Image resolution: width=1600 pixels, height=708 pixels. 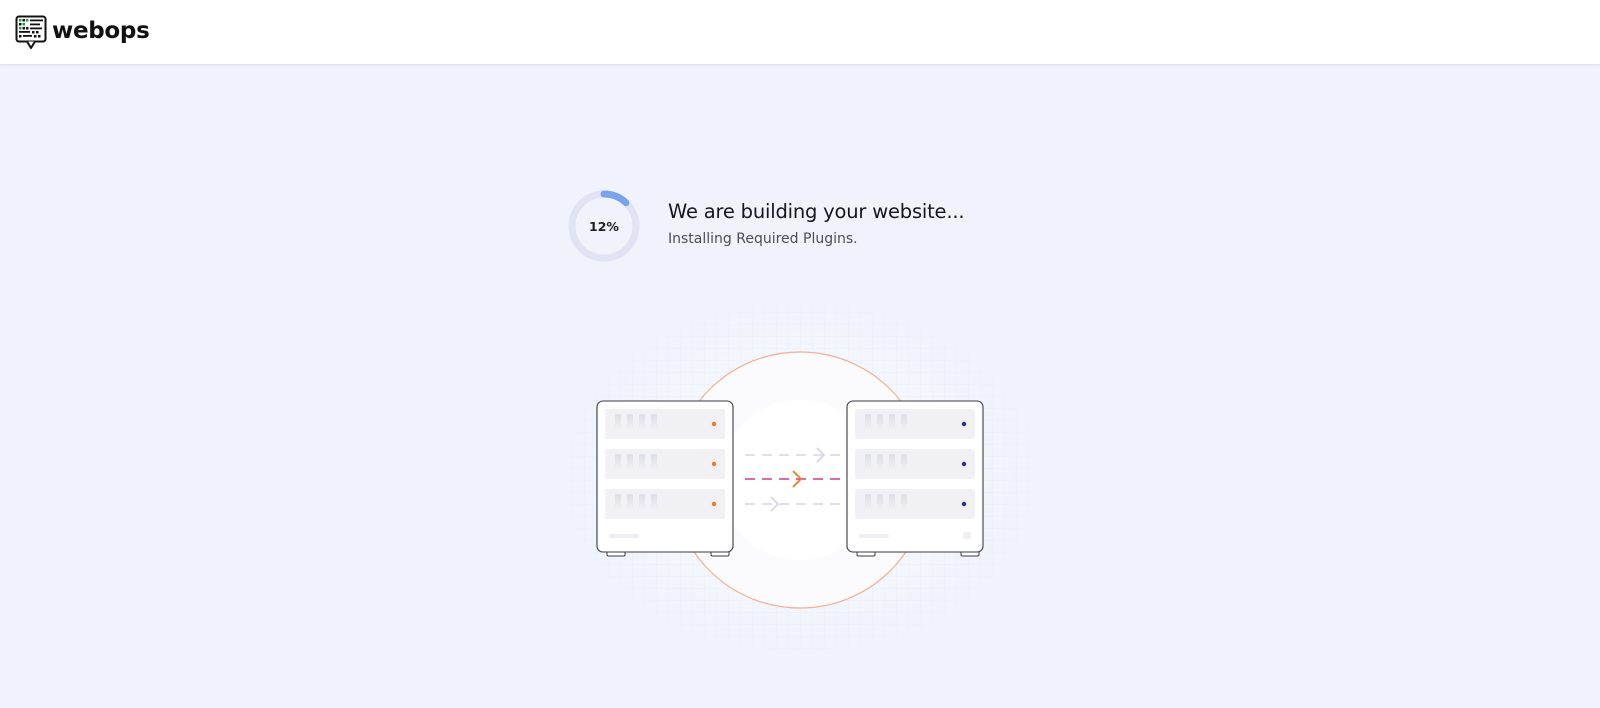 I want to click on progress-ring: 12%, so click(x=604, y=226).